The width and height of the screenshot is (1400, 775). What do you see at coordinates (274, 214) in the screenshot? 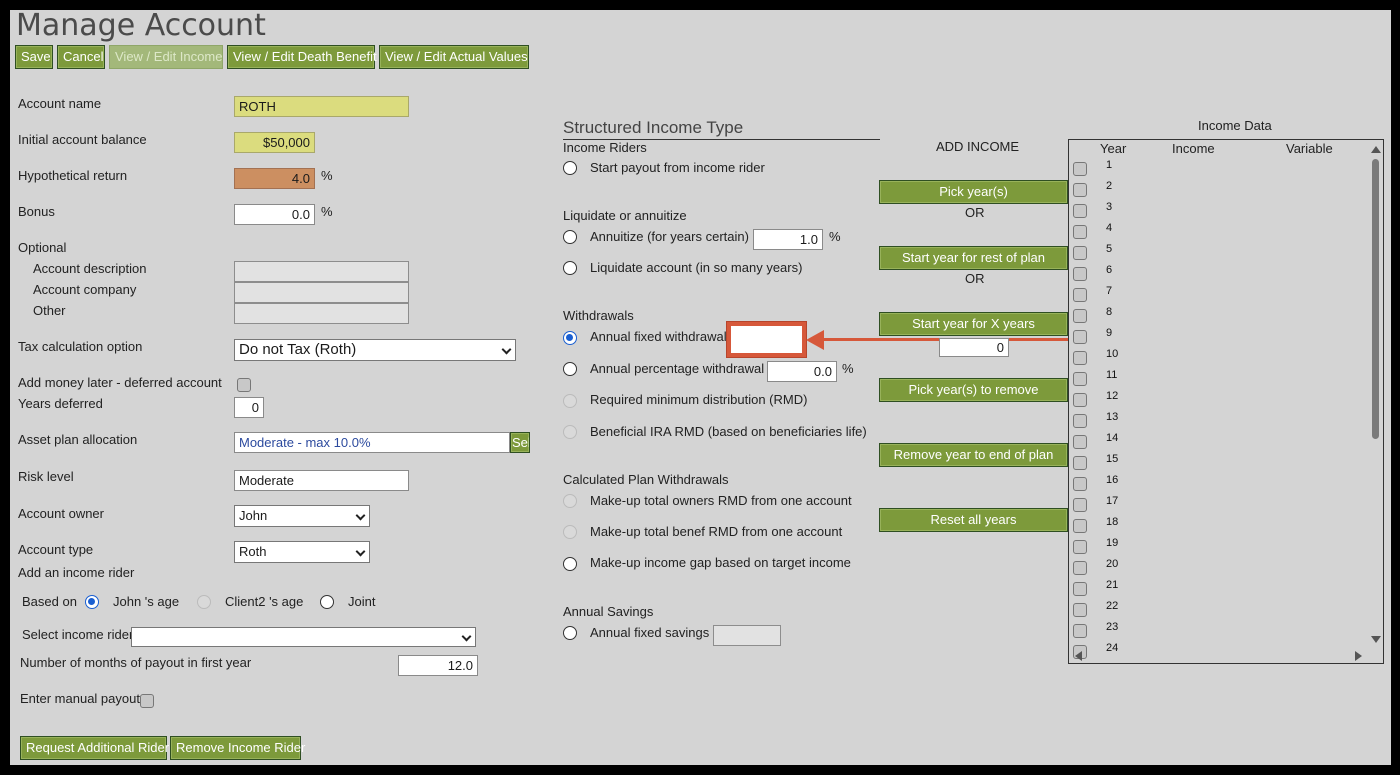
I see `bonus-field: 0.0` at bounding box center [274, 214].